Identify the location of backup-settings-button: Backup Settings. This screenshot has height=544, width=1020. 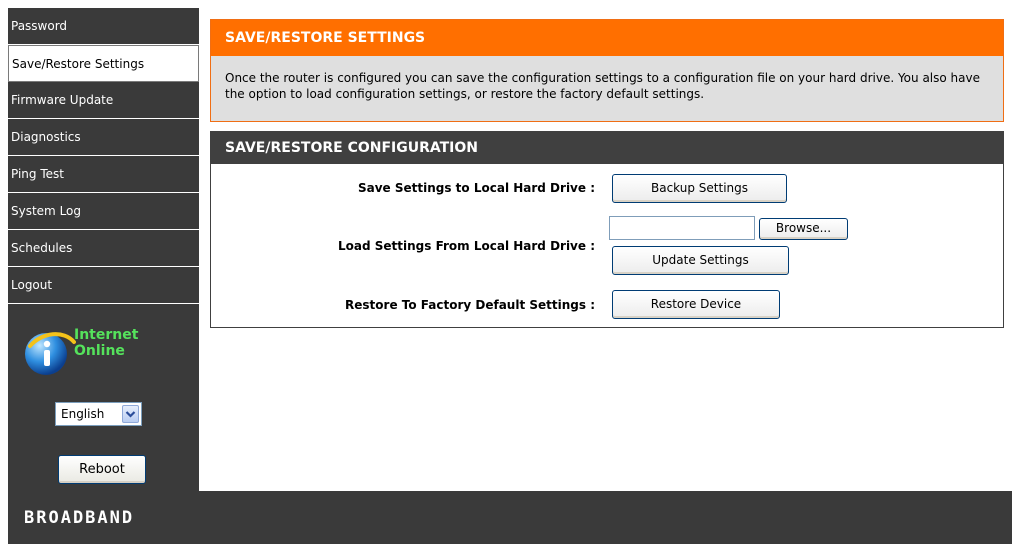
(699, 188).